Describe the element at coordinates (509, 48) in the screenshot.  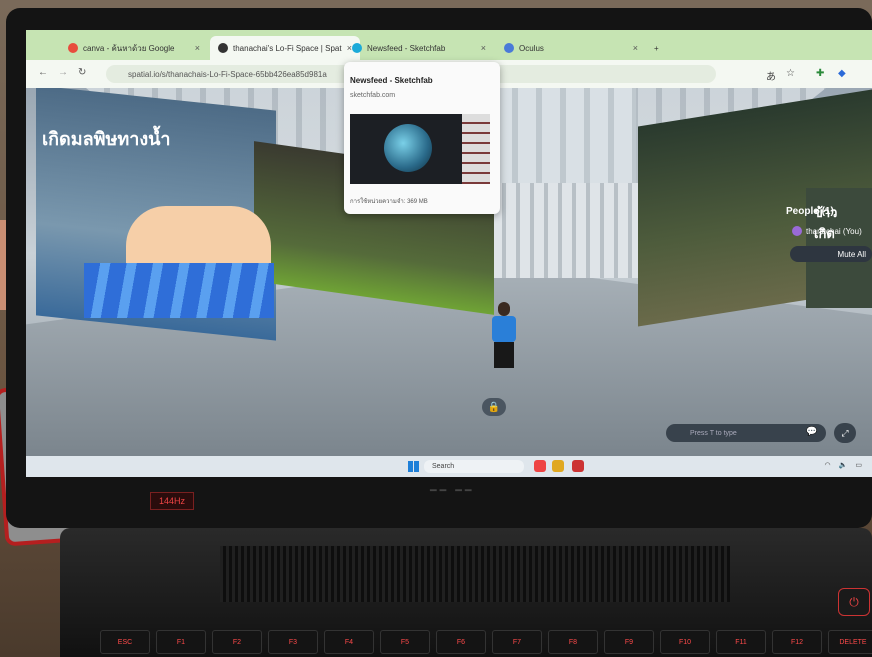
I see `oculus-icon` at that location.